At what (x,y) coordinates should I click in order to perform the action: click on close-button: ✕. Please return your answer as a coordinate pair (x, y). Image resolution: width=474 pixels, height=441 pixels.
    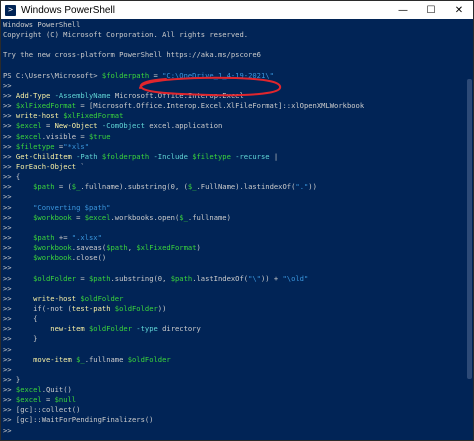
    Looking at the image, I should click on (459, 10).